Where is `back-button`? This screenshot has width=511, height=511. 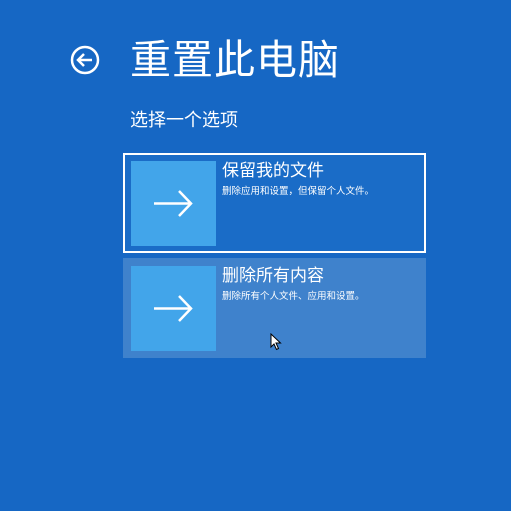 back-button is located at coordinates (85, 60).